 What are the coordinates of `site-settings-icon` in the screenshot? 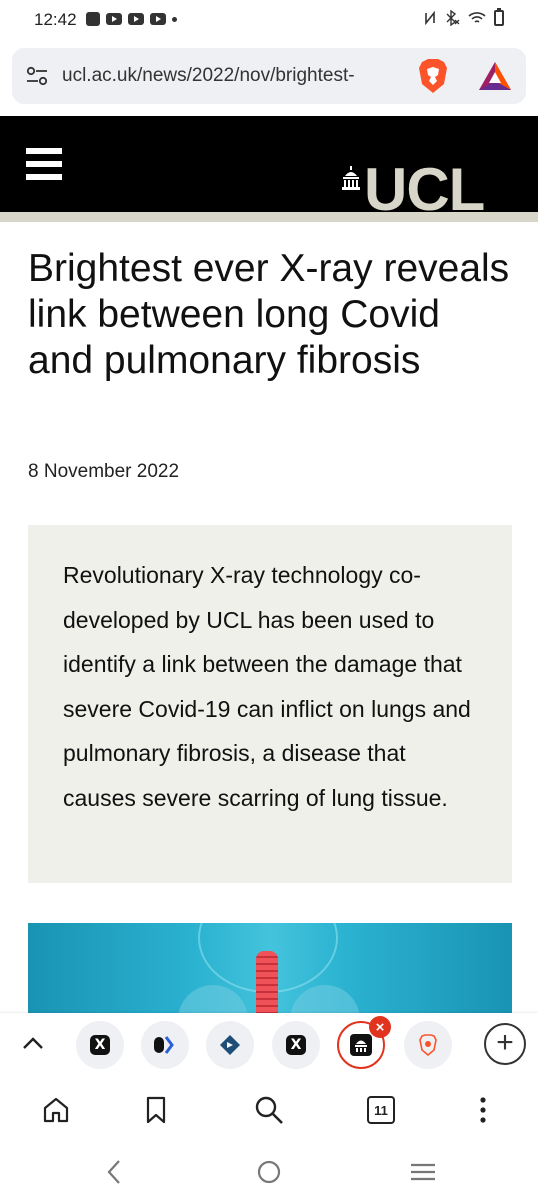 It's located at (37, 76).